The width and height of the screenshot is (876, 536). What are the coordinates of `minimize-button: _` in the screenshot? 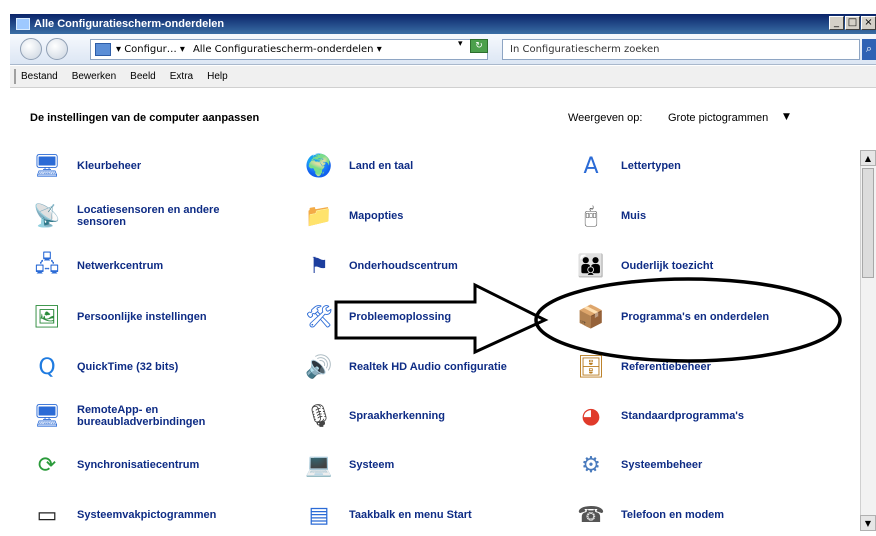 It's located at (836, 23).